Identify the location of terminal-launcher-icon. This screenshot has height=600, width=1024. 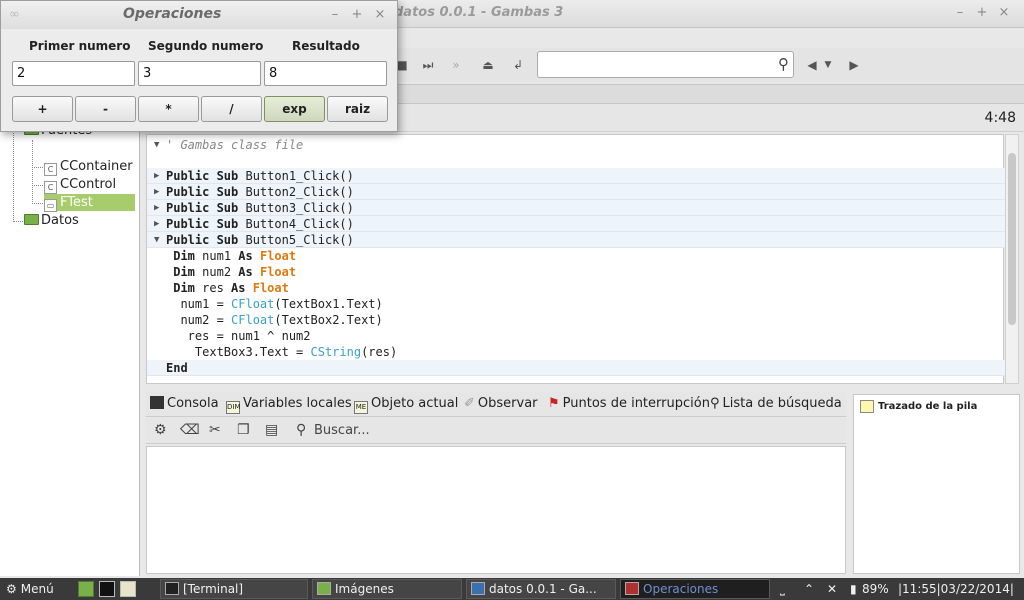
(107, 589).